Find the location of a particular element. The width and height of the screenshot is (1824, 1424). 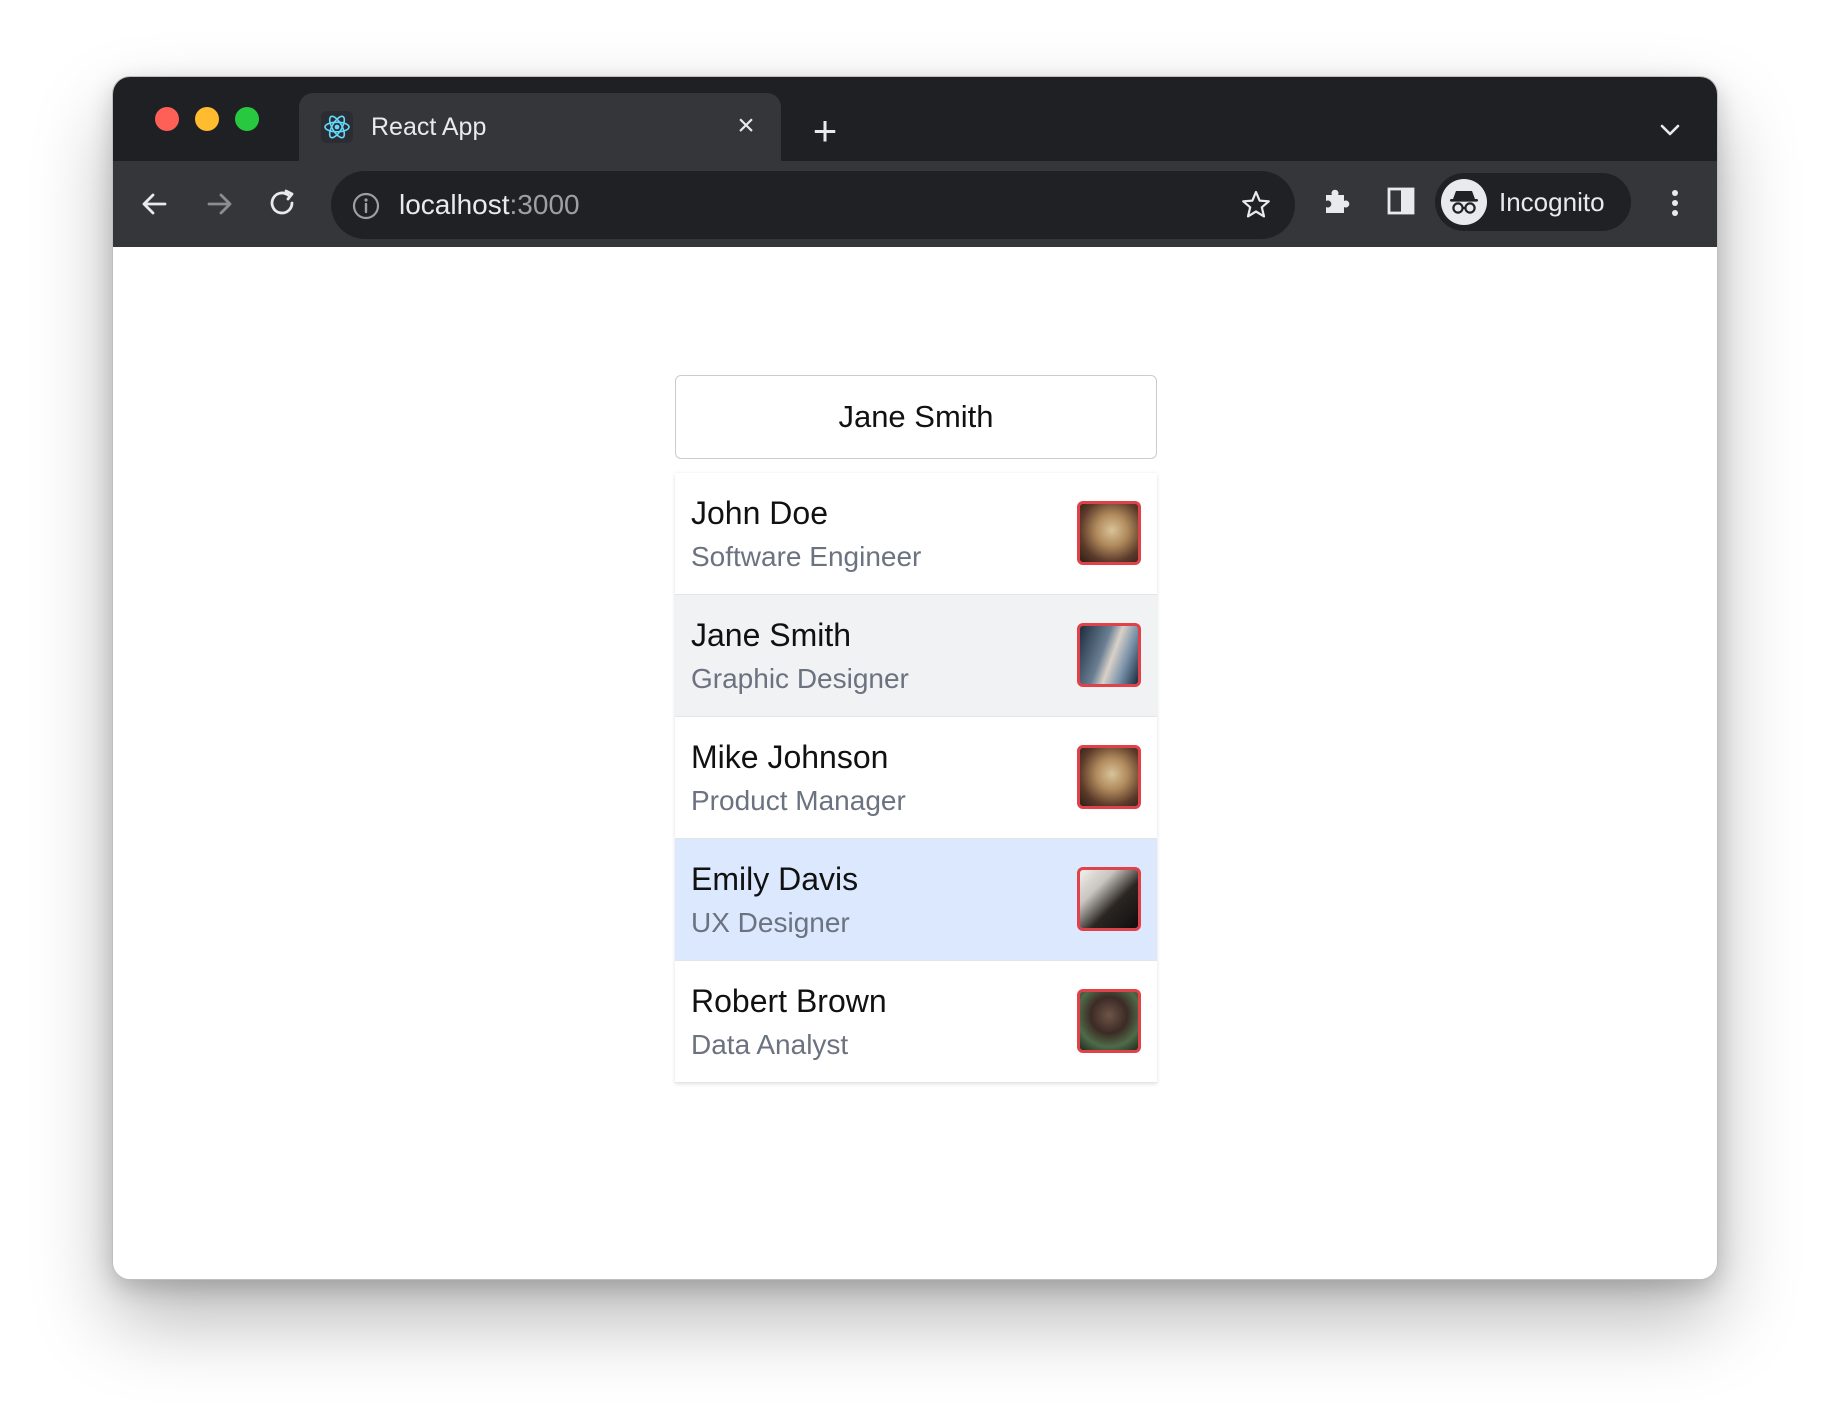

maximize-window-button is located at coordinates (247, 119).